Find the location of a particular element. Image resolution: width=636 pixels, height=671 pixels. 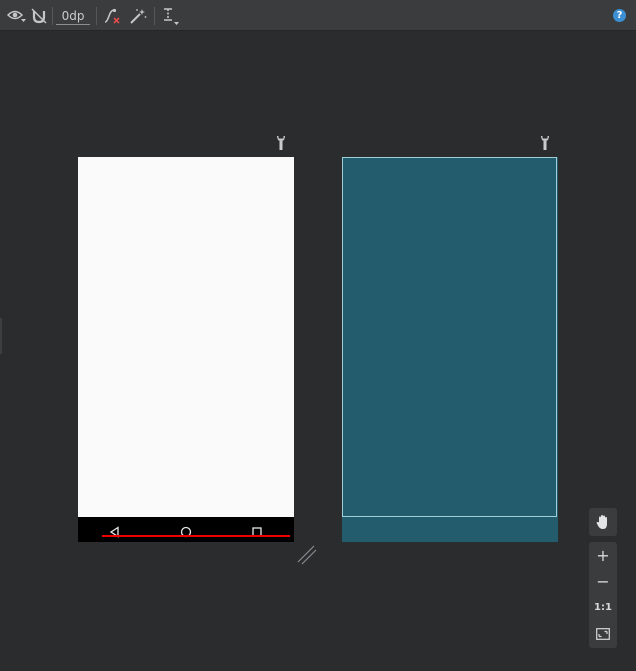

pan-hand-icon is located at coordinates (603, 522).